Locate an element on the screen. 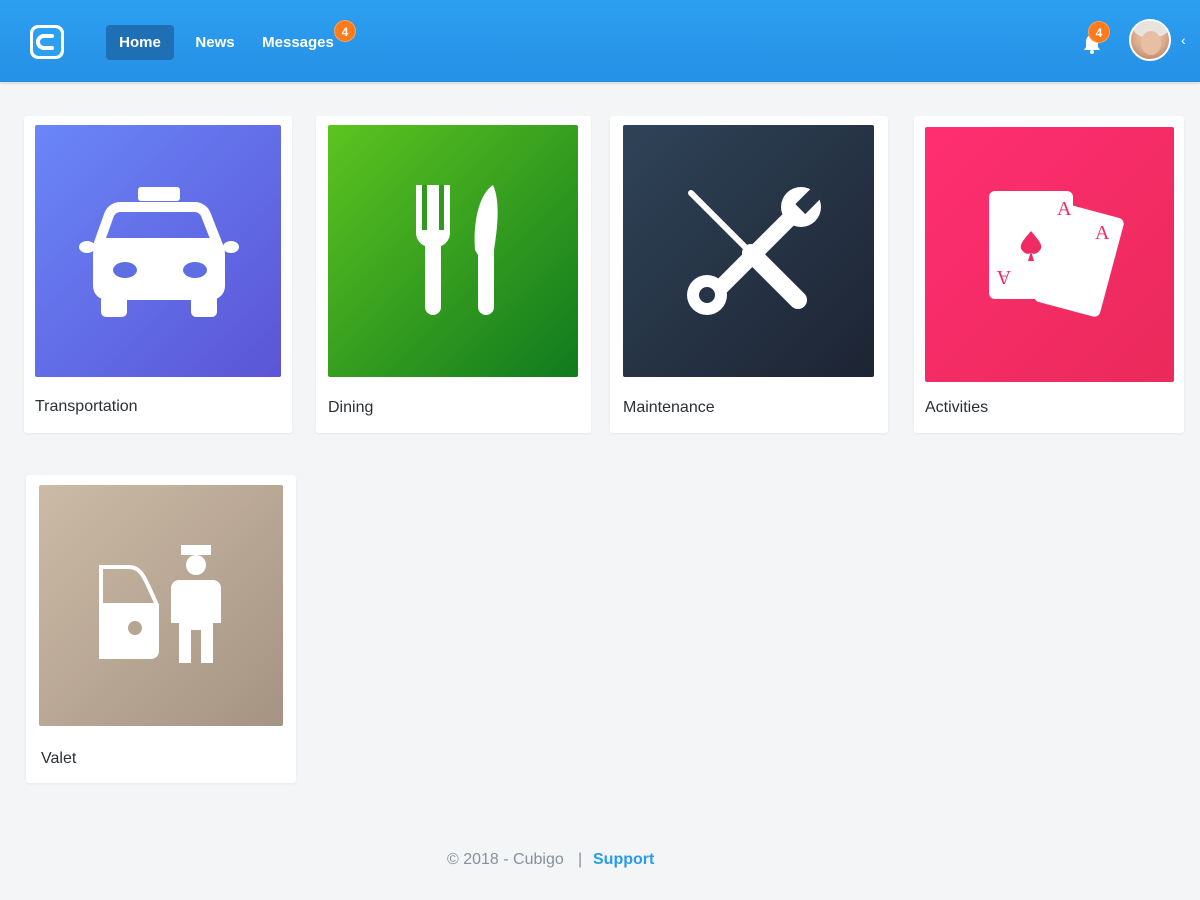  service-card-activities: A A A Activities is located at coordinates (1049, 274).